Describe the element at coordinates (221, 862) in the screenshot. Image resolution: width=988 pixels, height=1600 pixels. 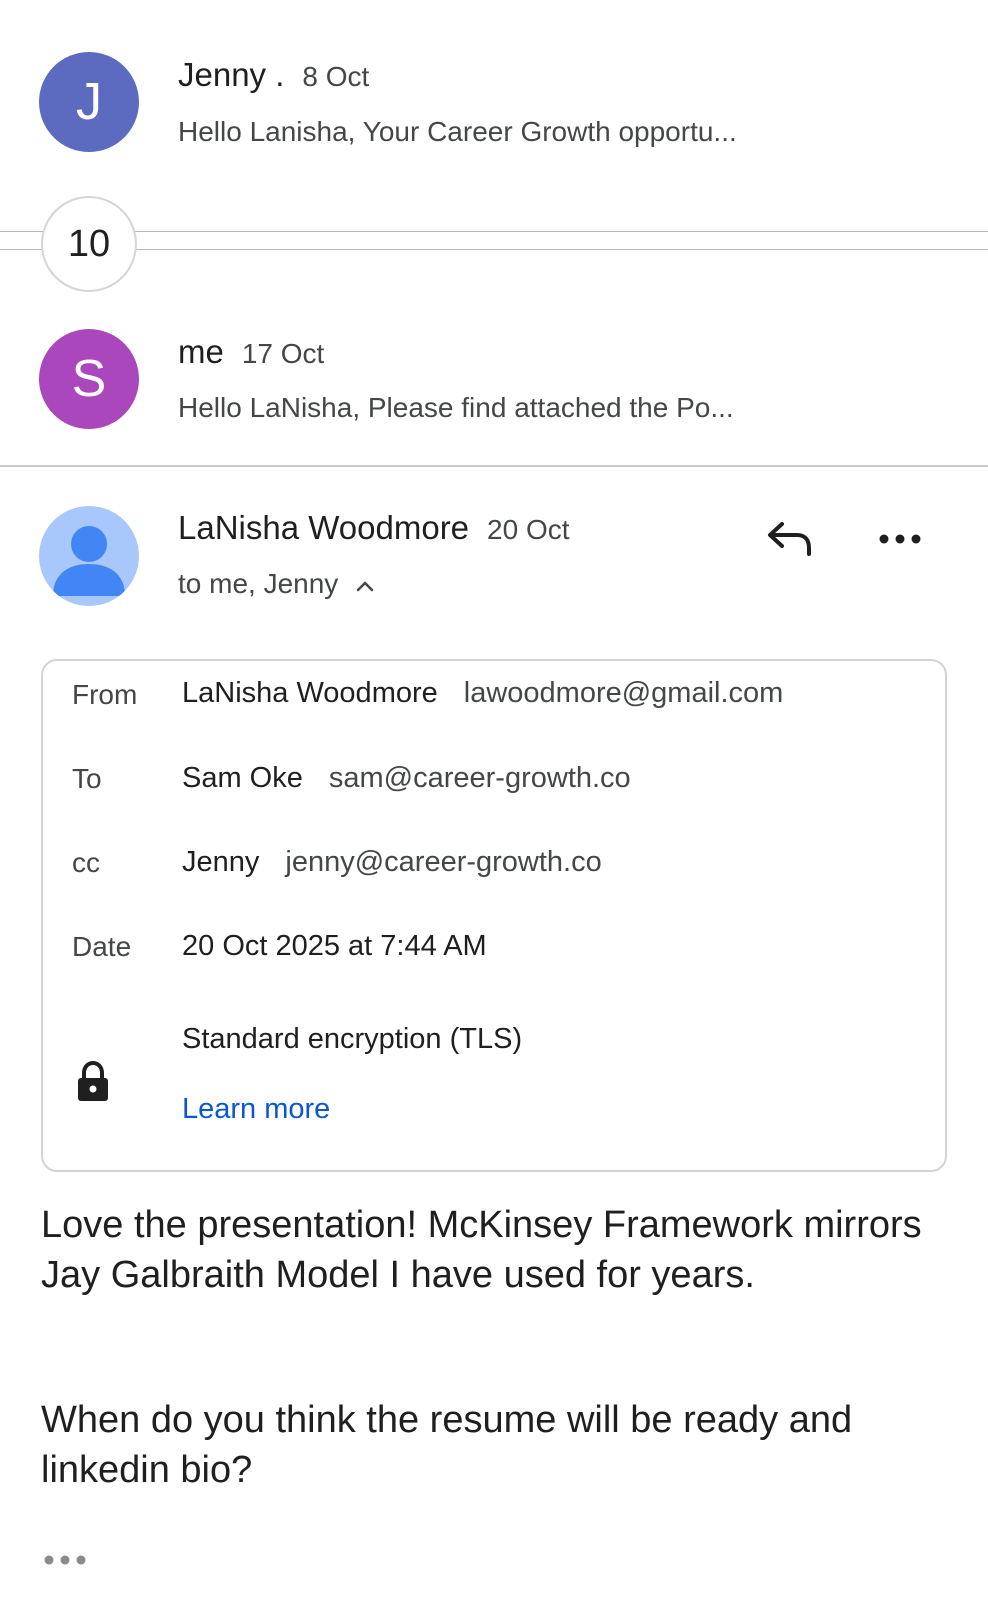
I see `cc-name: Jenny` at that location.